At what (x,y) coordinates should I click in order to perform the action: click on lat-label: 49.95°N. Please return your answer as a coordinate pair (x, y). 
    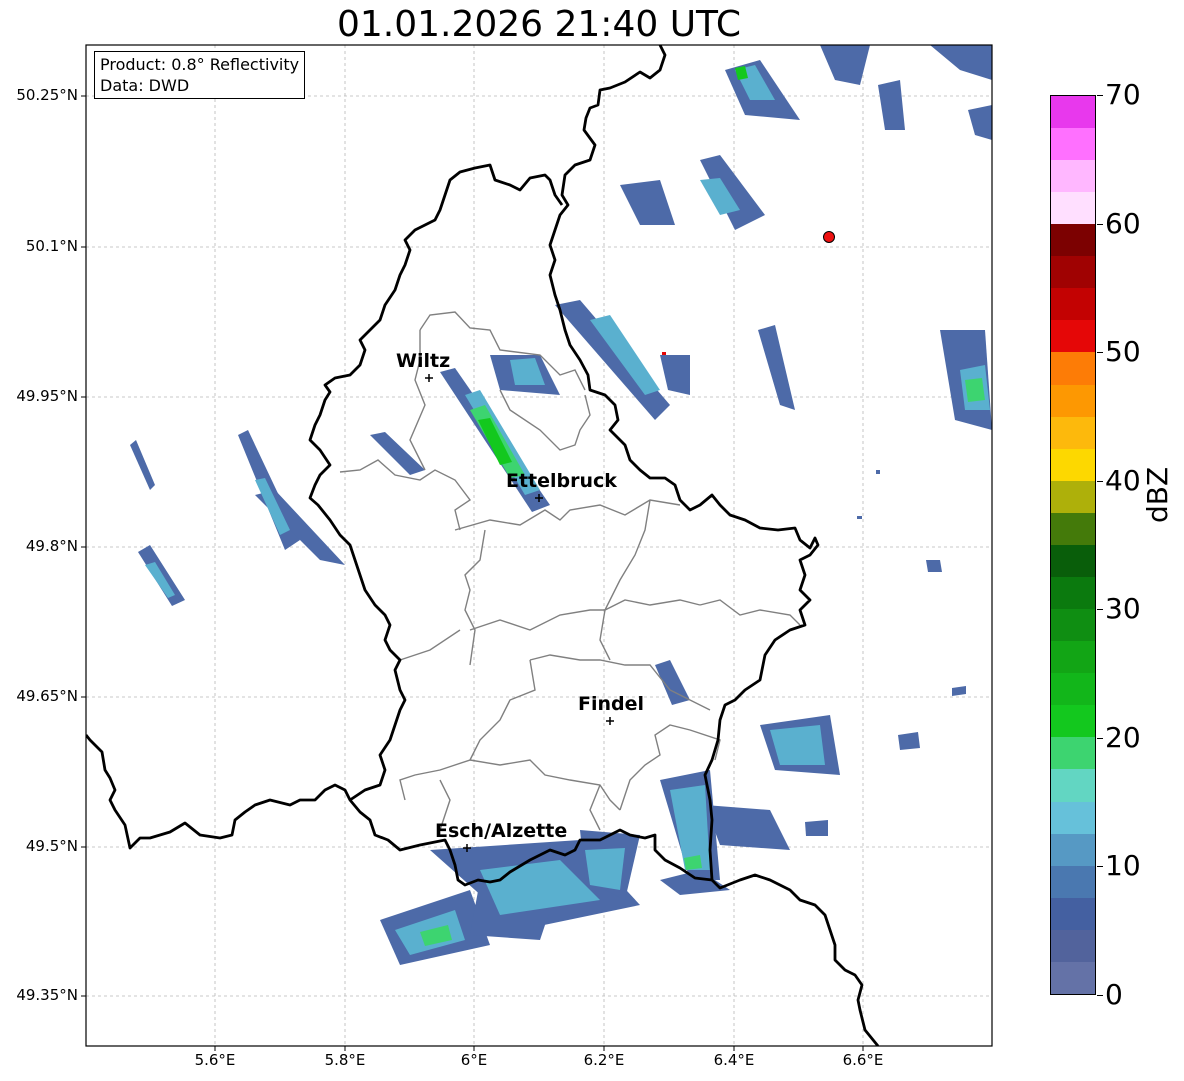
    Looking at the image, I should click on (47, 396).